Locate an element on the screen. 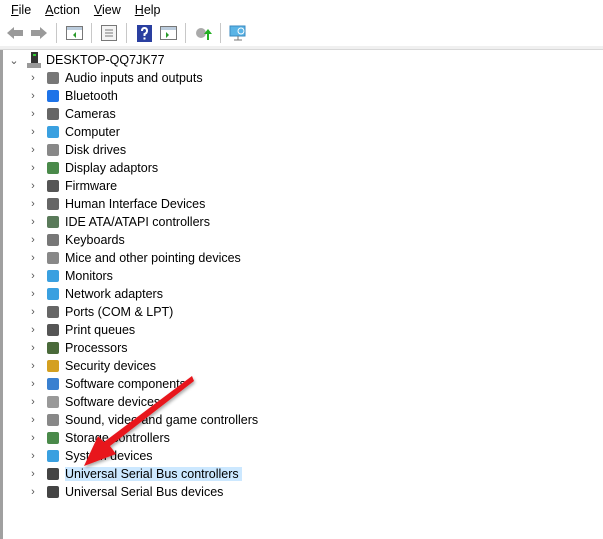 The image size is (603, 539). back-icon is located at coordinates (15, 33).